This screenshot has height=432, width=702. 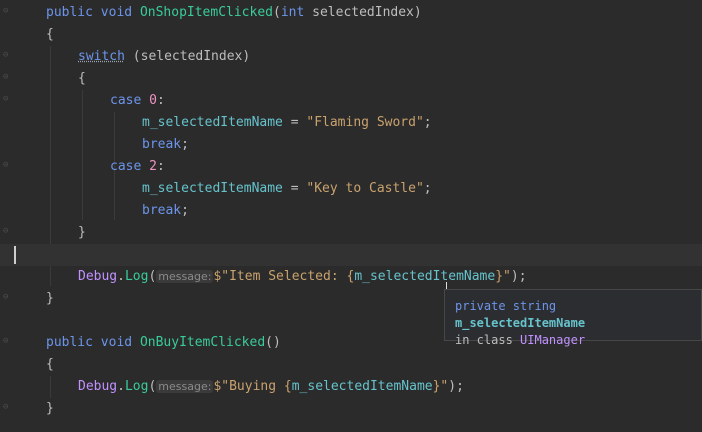 What do you see at coordinates (273, 342) in the screenshot?
I see `punct: ()` at bounding box center [273, 342].